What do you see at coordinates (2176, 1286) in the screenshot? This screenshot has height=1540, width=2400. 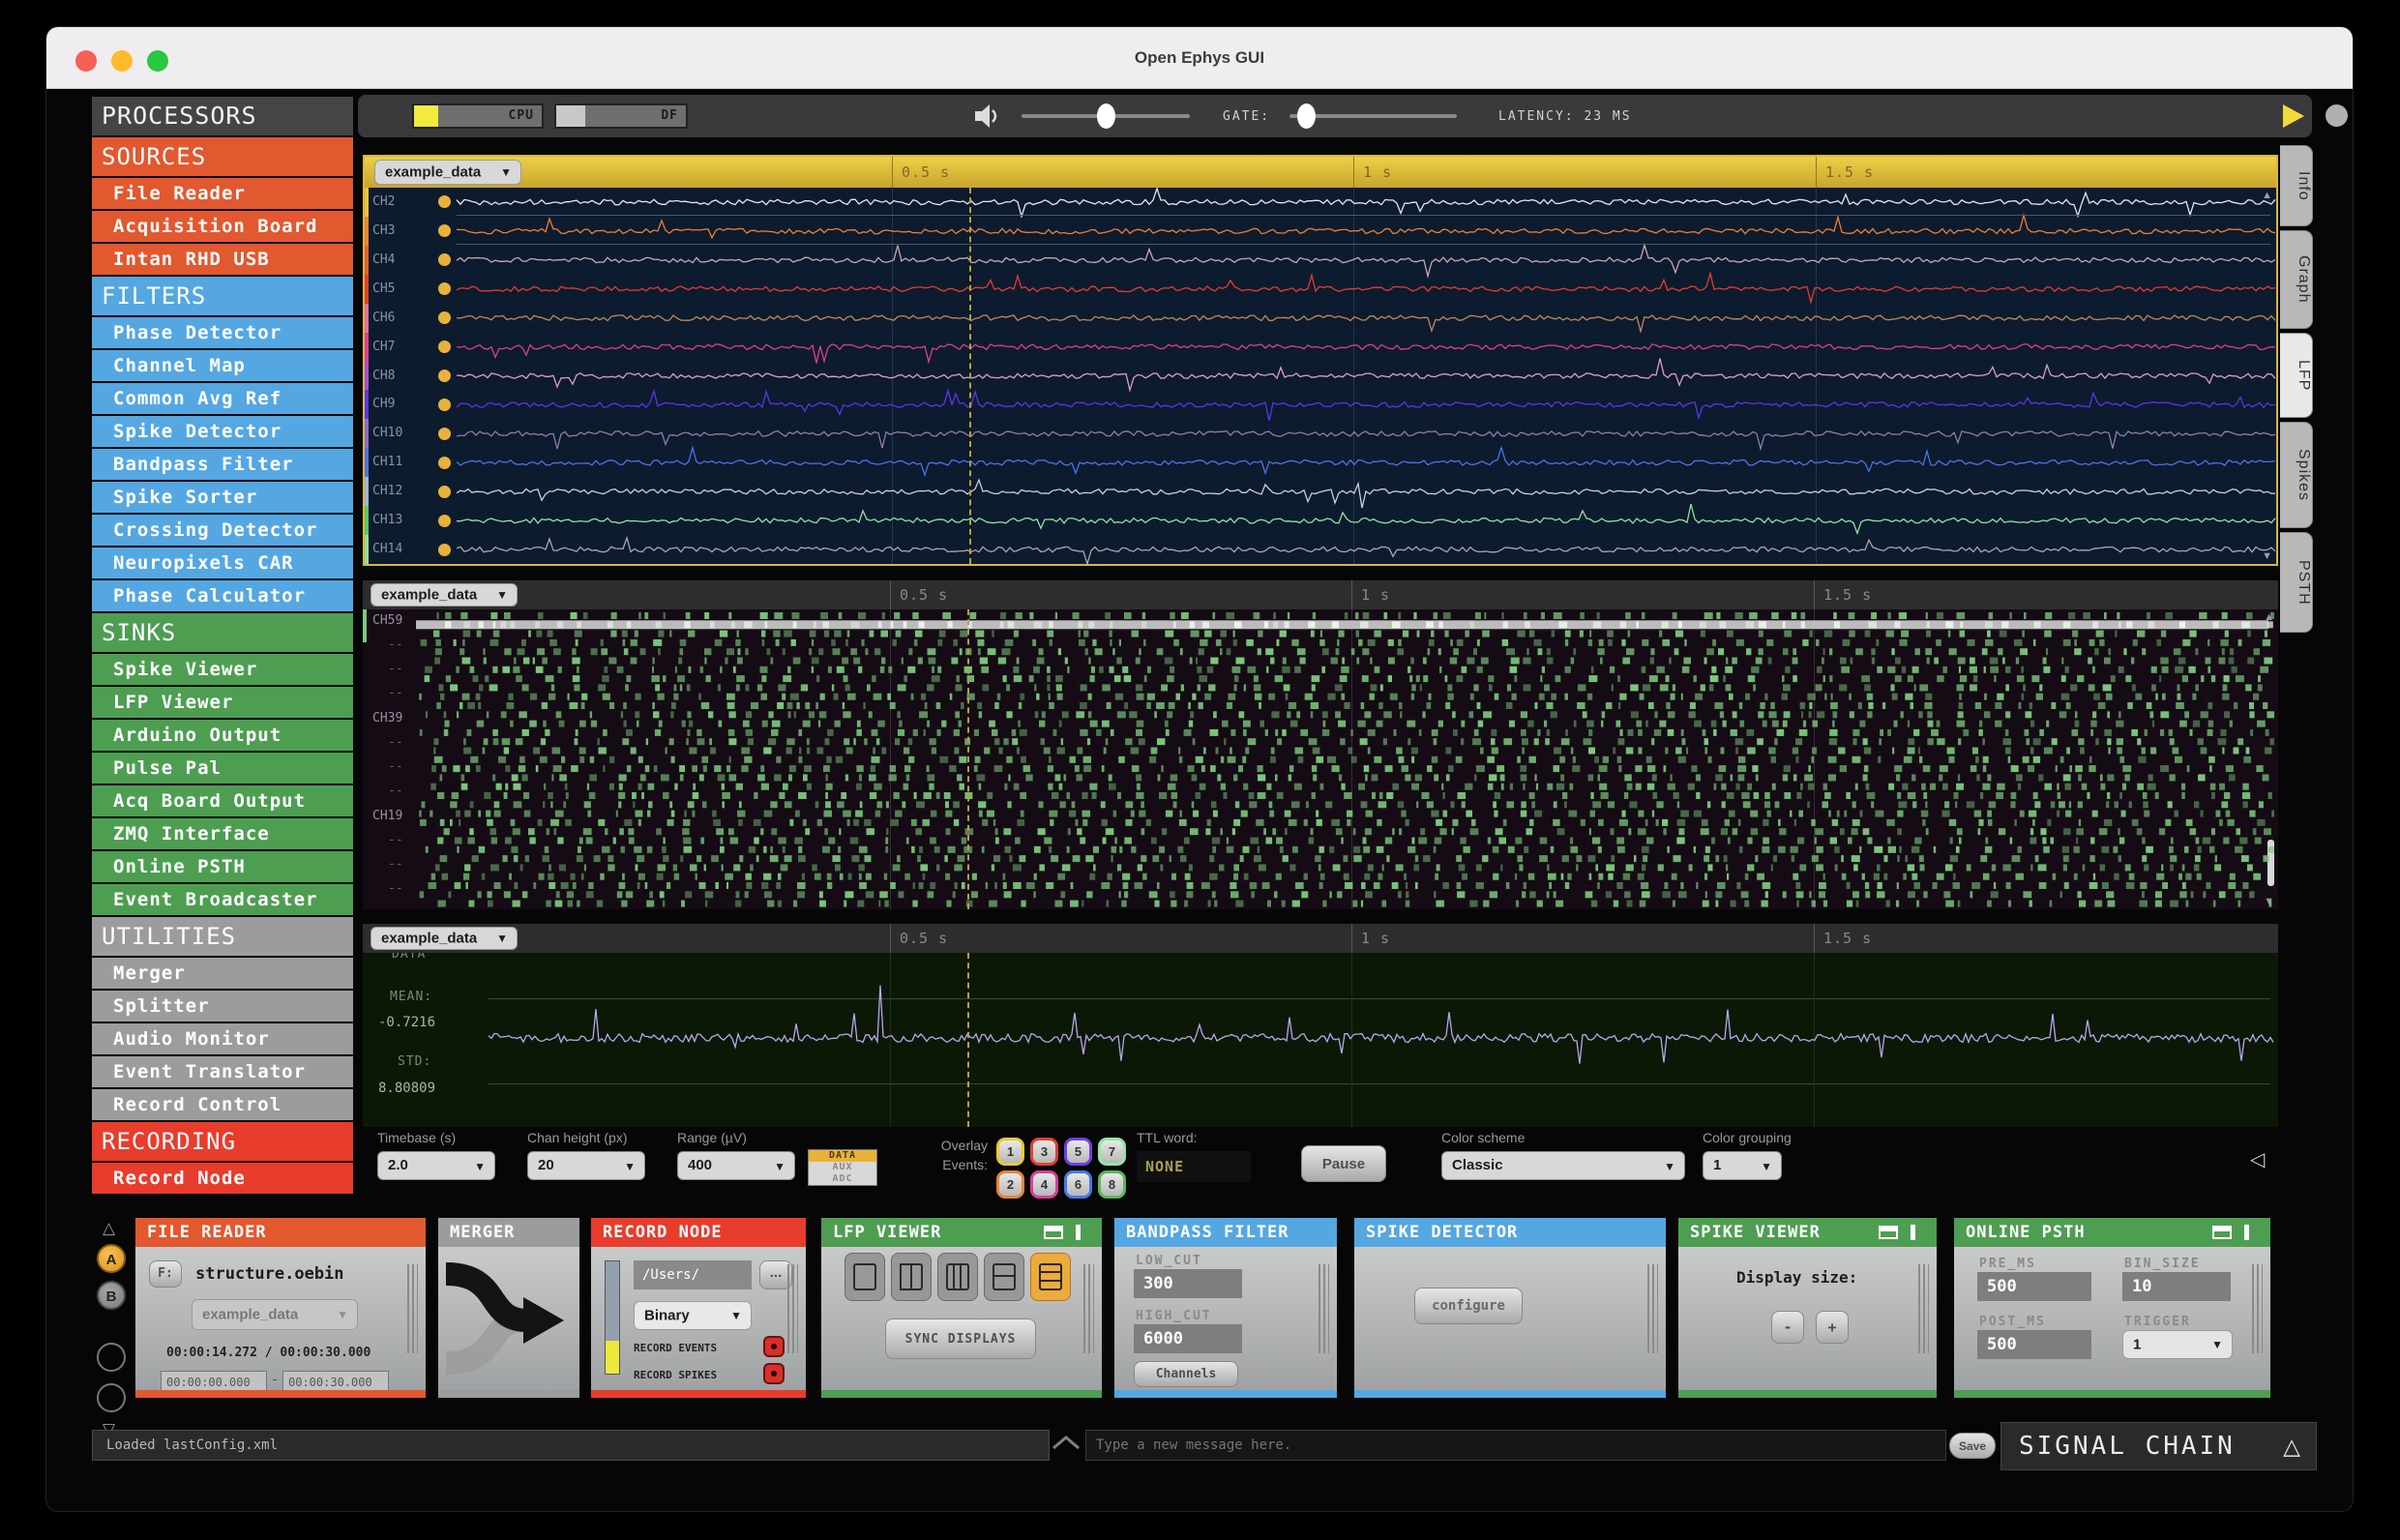 I see `bin-size-field: 10` at bounding box center [2176, 1286].